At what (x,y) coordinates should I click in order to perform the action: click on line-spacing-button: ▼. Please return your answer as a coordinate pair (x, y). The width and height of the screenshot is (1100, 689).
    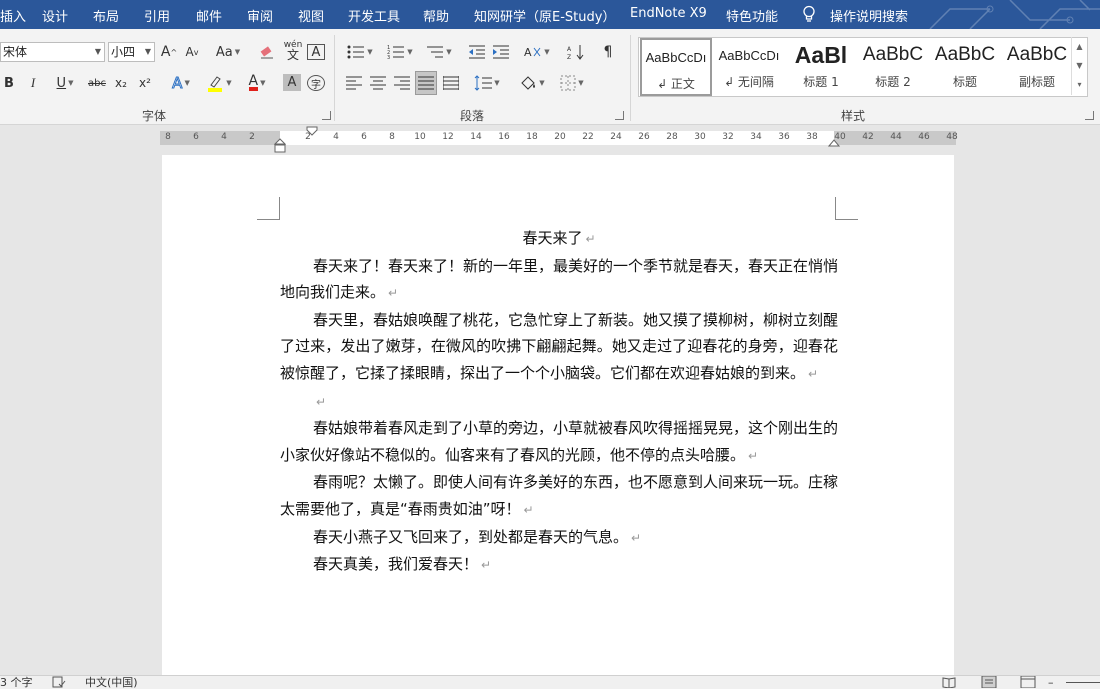
    Looking at the image, I should click on (487, 83).